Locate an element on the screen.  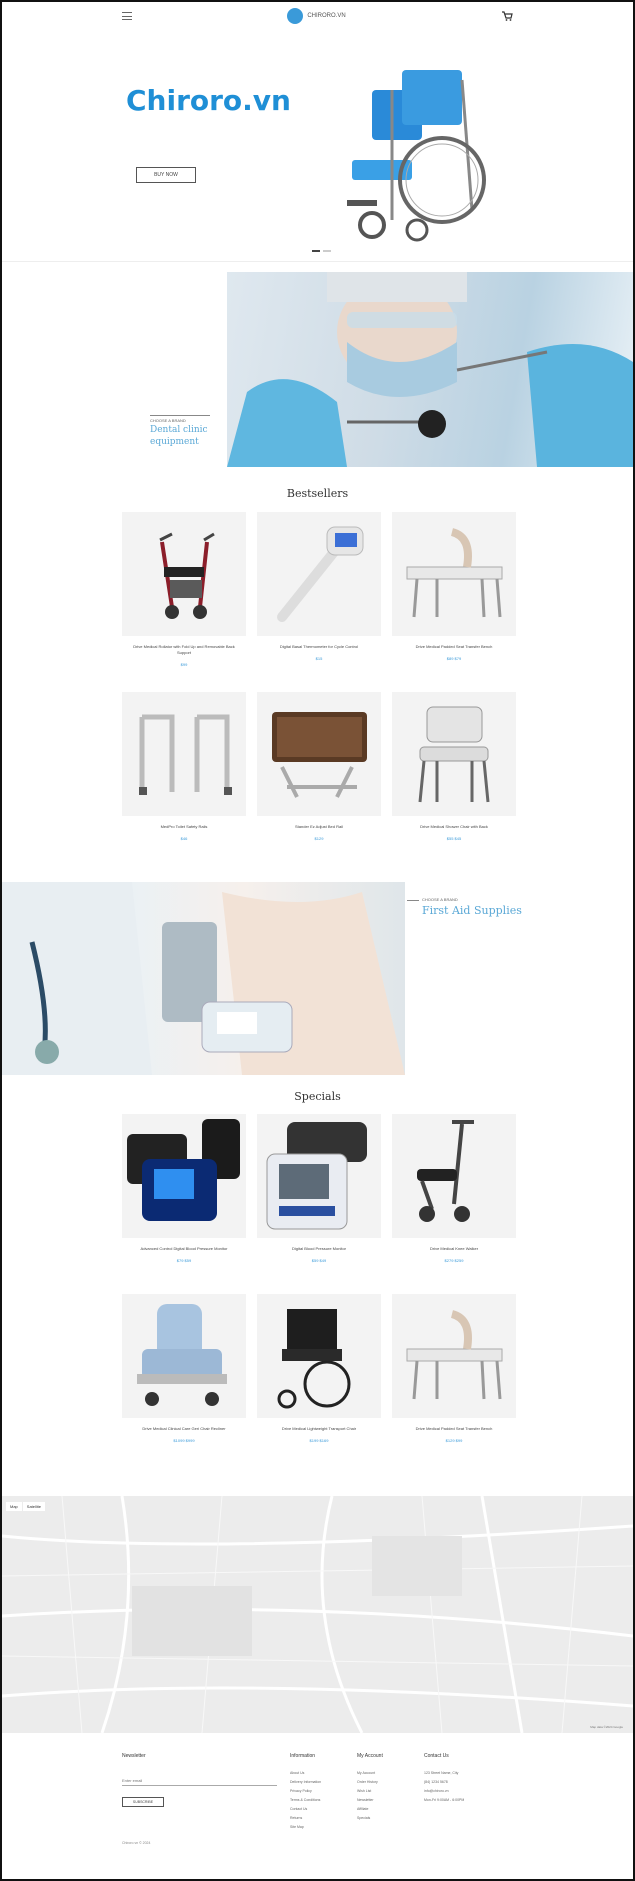
product-card: Drive Medical Knee Walker $279 $259 is located at coordinates (454, 1204).